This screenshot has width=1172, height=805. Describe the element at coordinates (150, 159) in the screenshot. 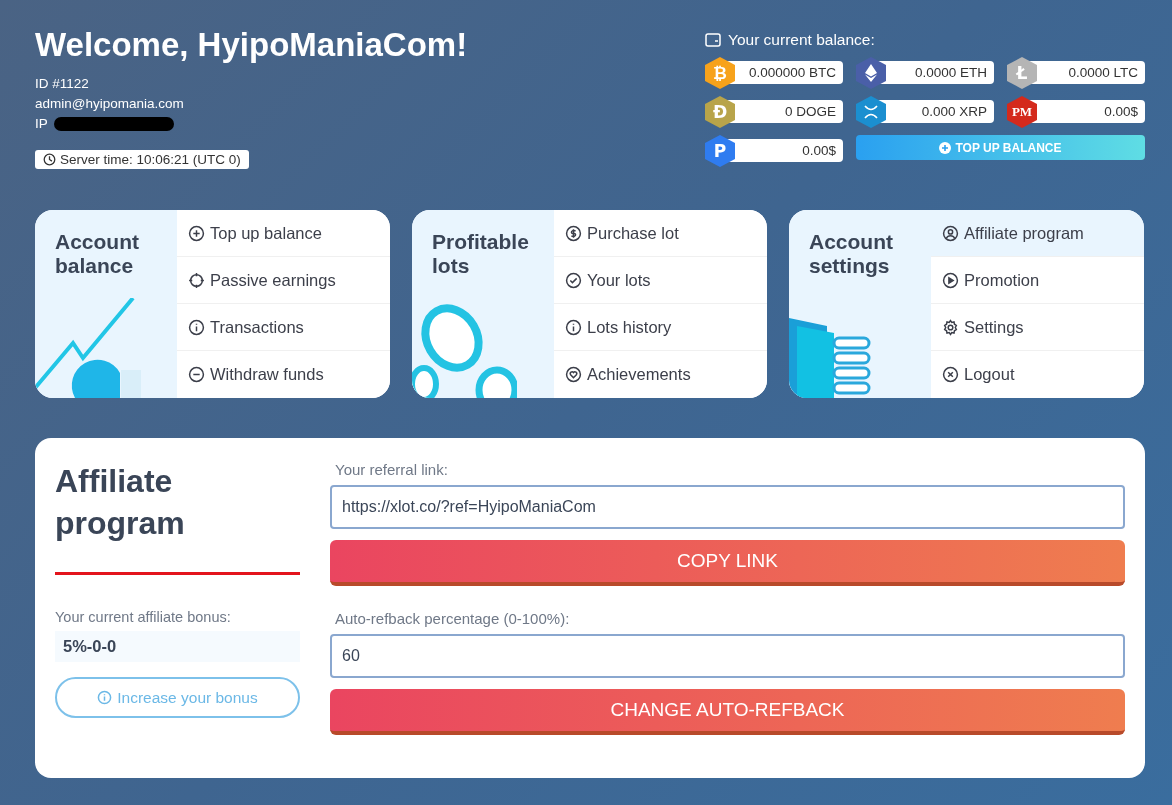

I see `server-time-text: Server time: 10:06:21 (UTC 0)` at that location.